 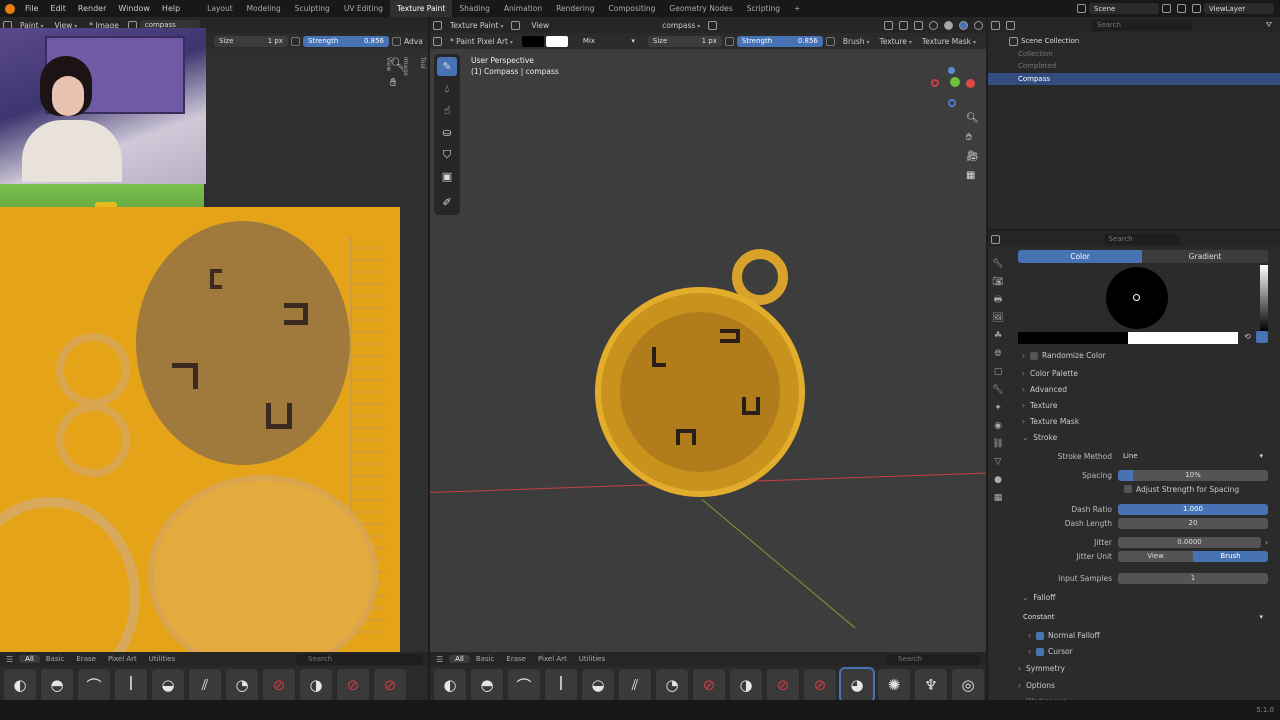 What do you see at coordinates (1034, 356) in the screenshot?
I see `randomize-color-checkbox` at bounding box center [1034, 356].